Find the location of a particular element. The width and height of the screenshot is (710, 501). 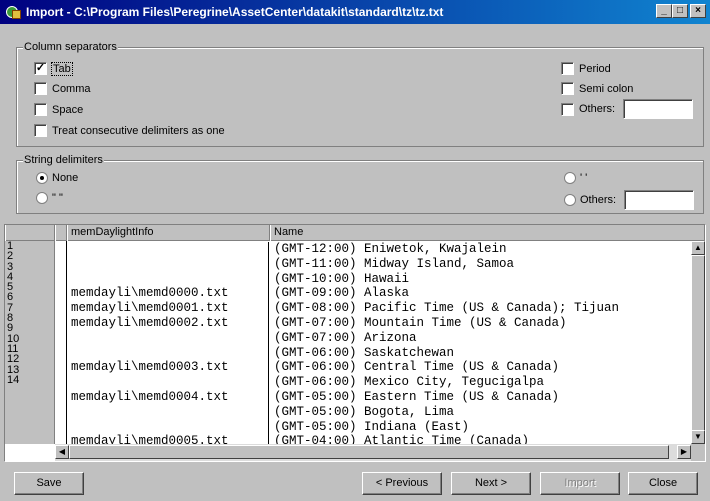

vertical-scrollbar: ▲ ▼ is located at coordinates (698, 342).